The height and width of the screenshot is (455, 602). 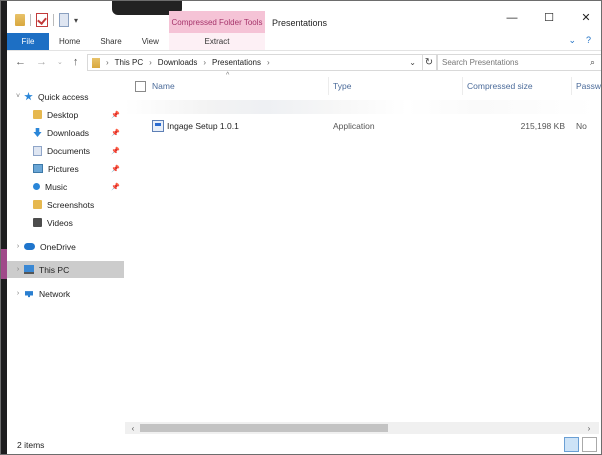 What do you see at coordinates (65, 132) in the screenshot?
I see `nav-item-downloads: Downloads 📌` at bounding box center [65, 132].